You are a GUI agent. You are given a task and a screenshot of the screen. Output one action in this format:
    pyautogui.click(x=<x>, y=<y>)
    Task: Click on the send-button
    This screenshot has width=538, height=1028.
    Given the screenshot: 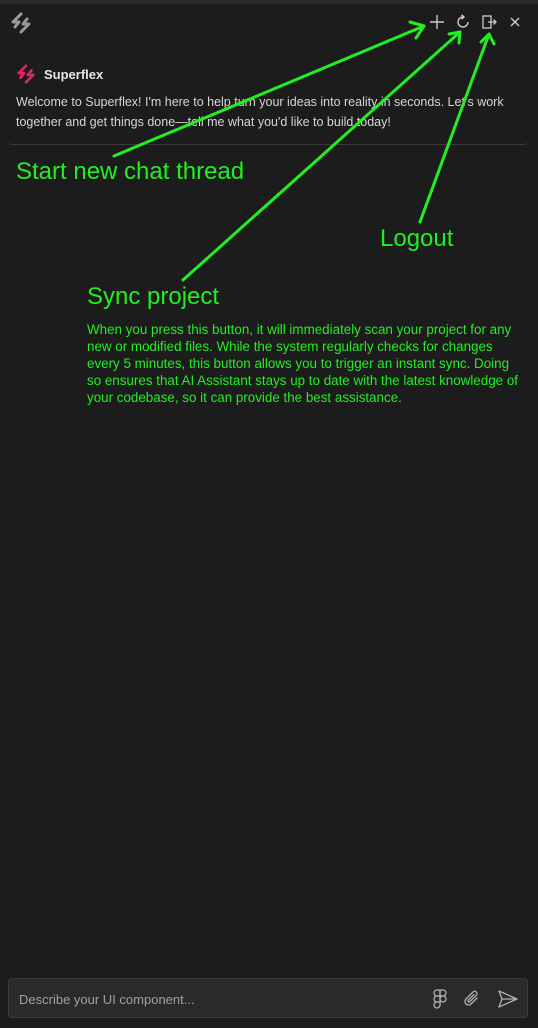 What is the action you would take?
    pyautogui.click(x=508, y=999)
    